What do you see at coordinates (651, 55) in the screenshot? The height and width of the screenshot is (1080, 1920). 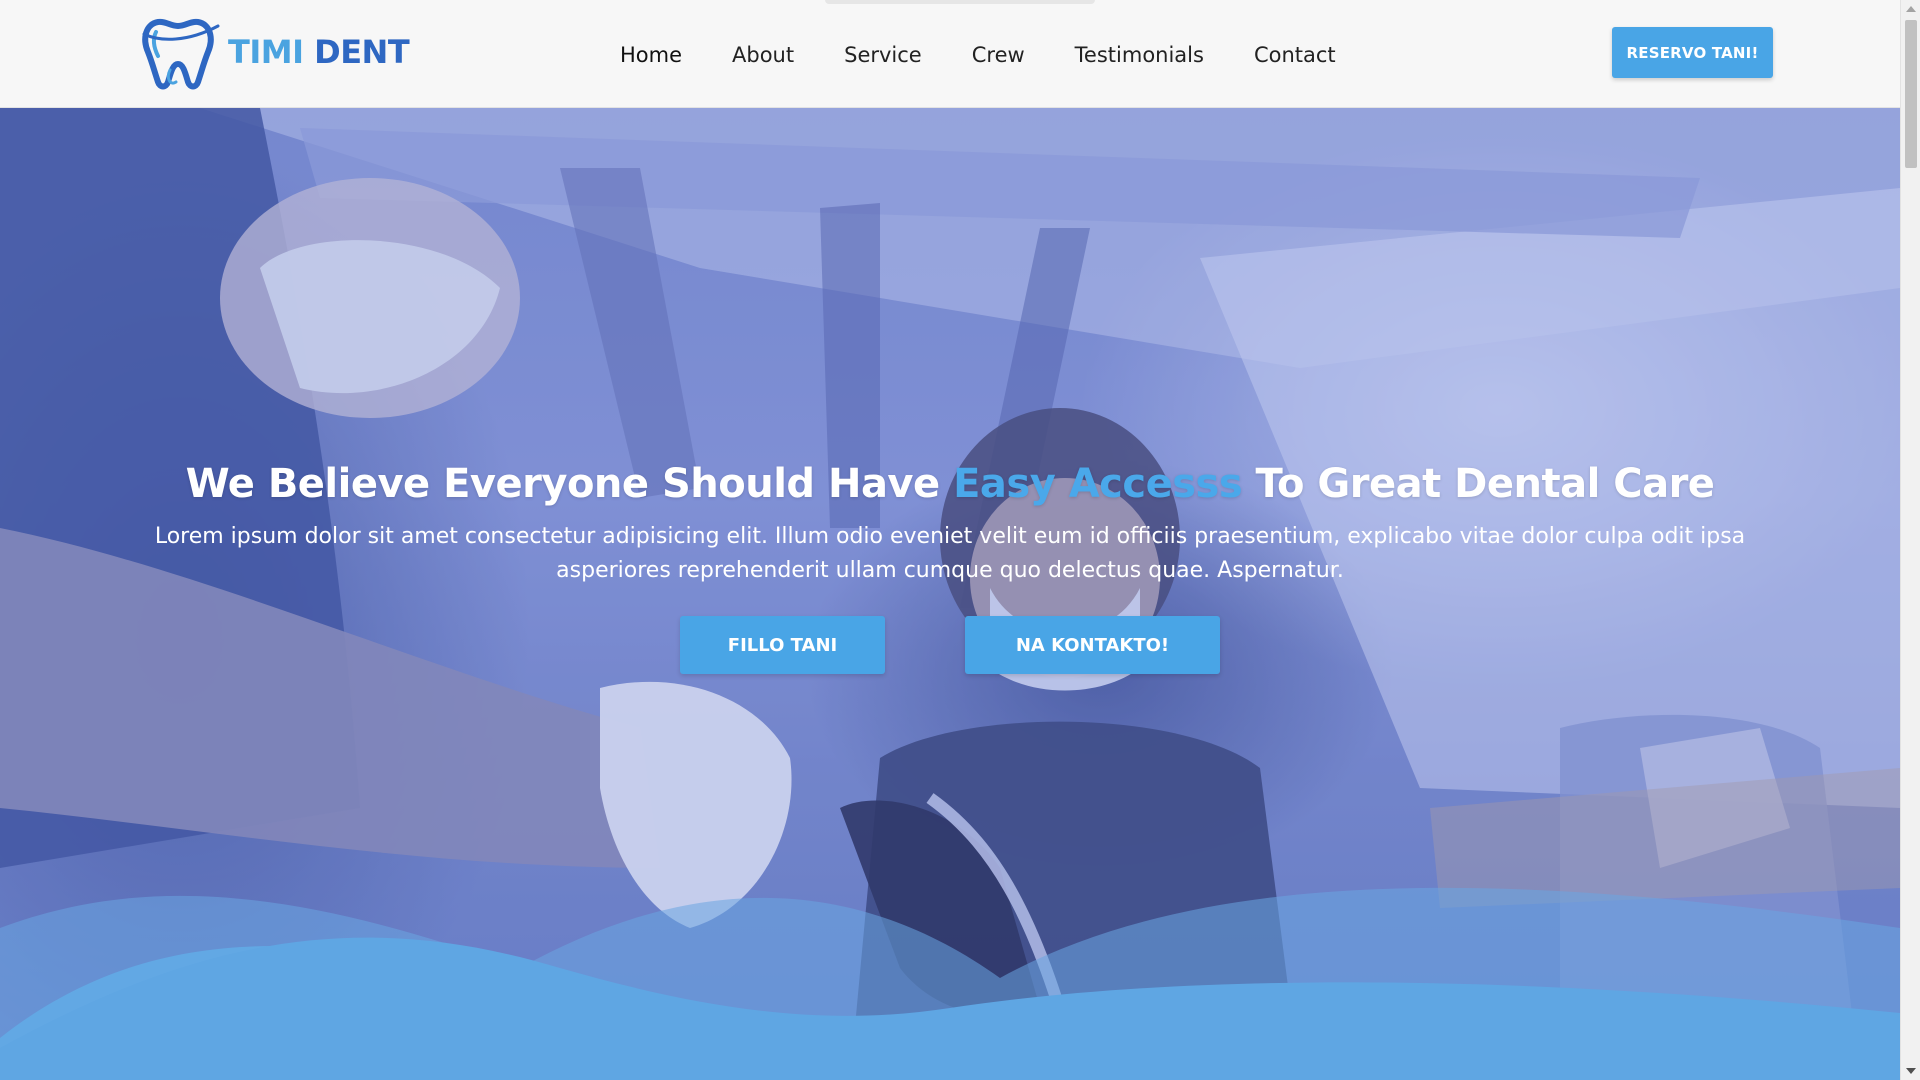 I see `nav-home: Home` at bounding box center [651, 55].